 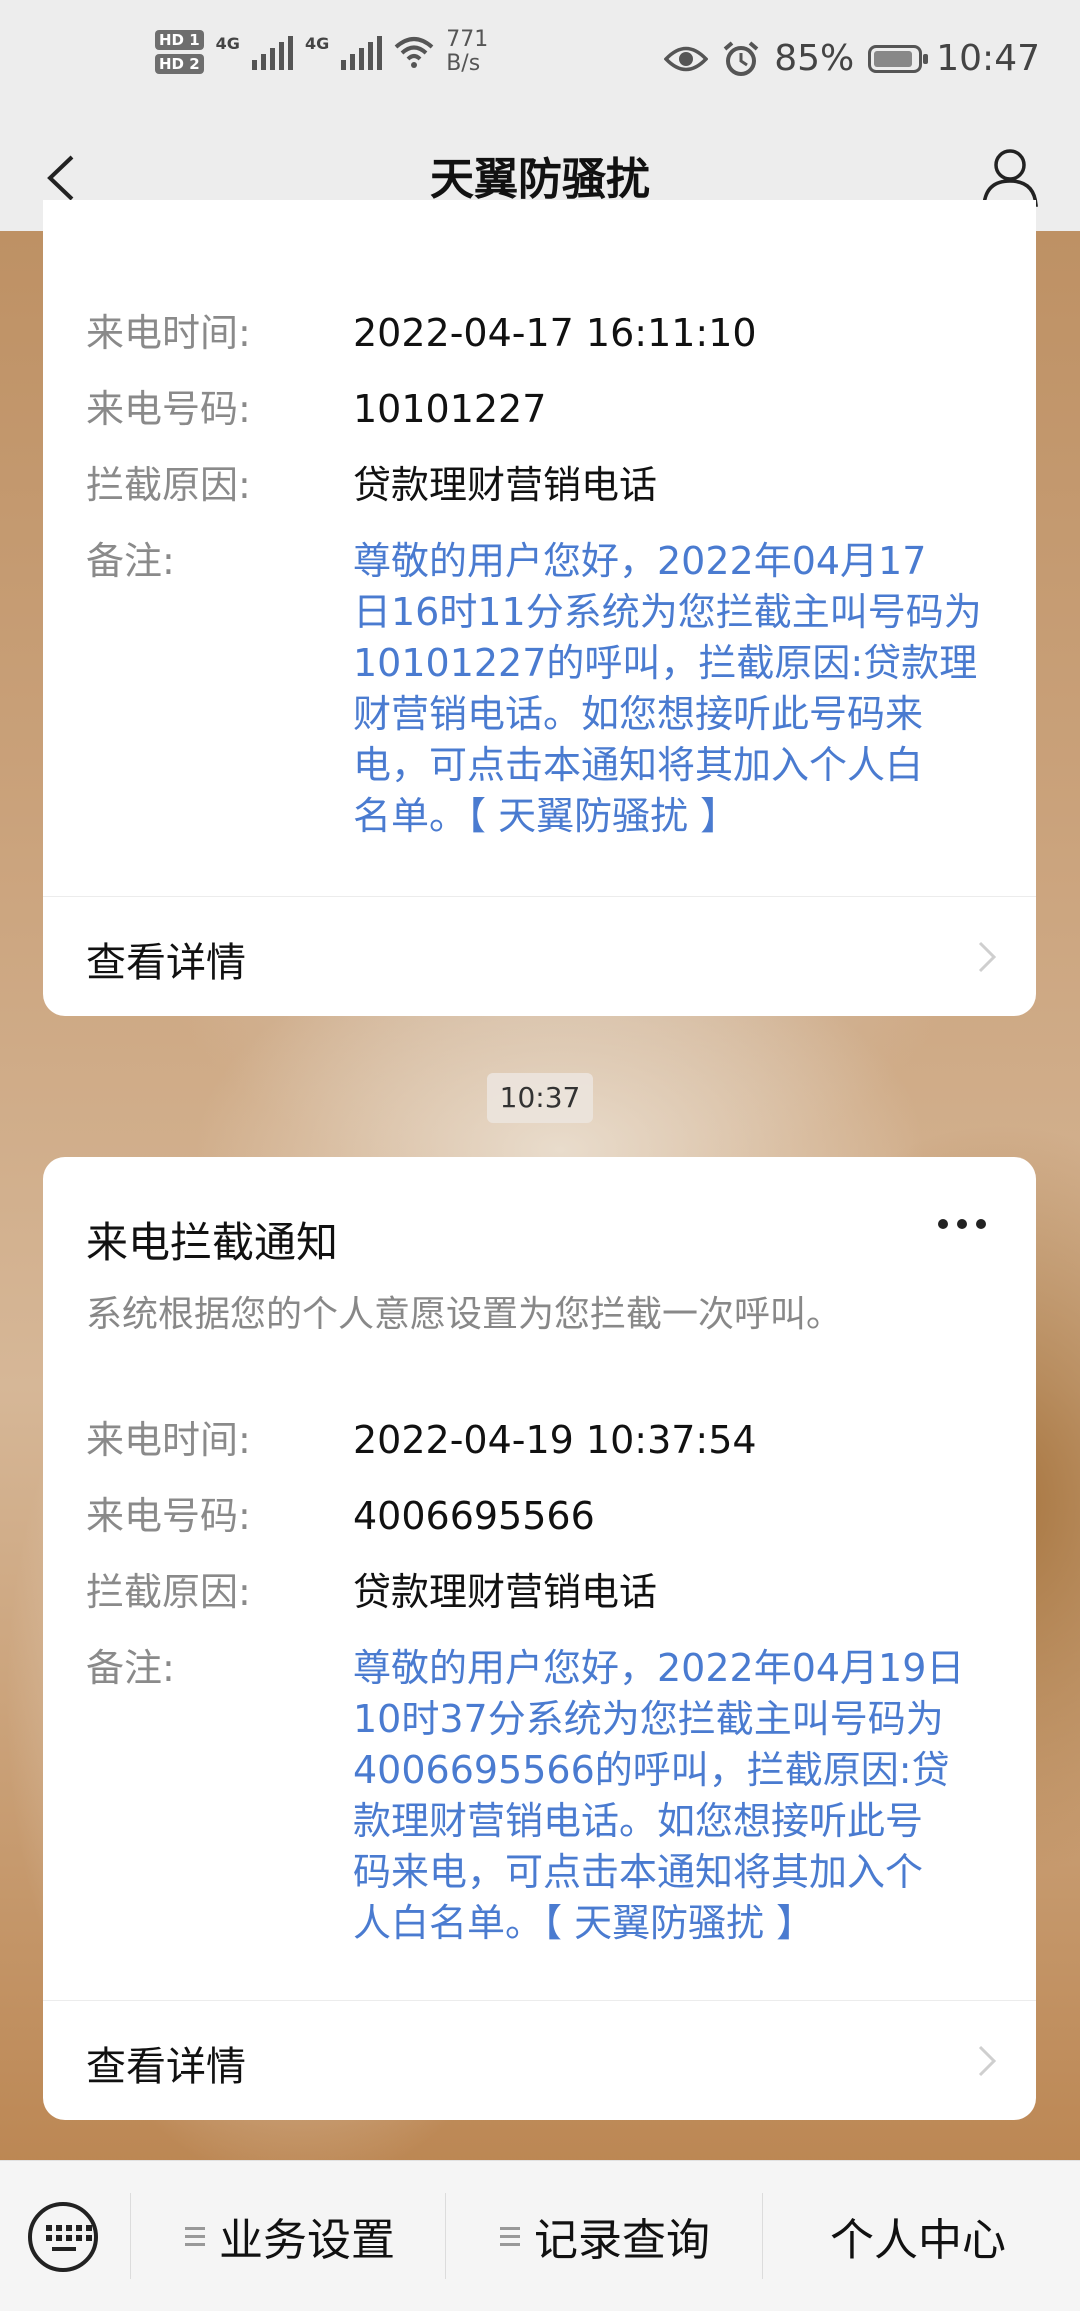 What do you see at coordinates (467, 39) in the screenshot?
I see `speed-value: 771` at bounding box center [467, 39].